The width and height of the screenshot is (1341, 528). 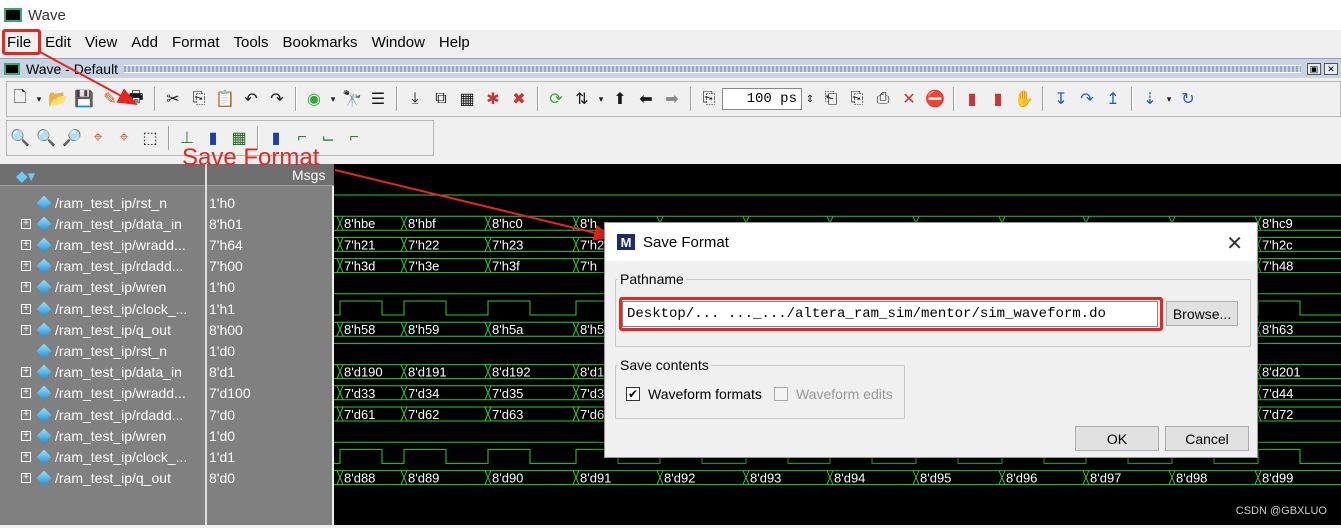 What do you see at coordinates (1234, 243) in the screenshot?
I see `close-icon: ✕` at bounding box center [1234, 243].